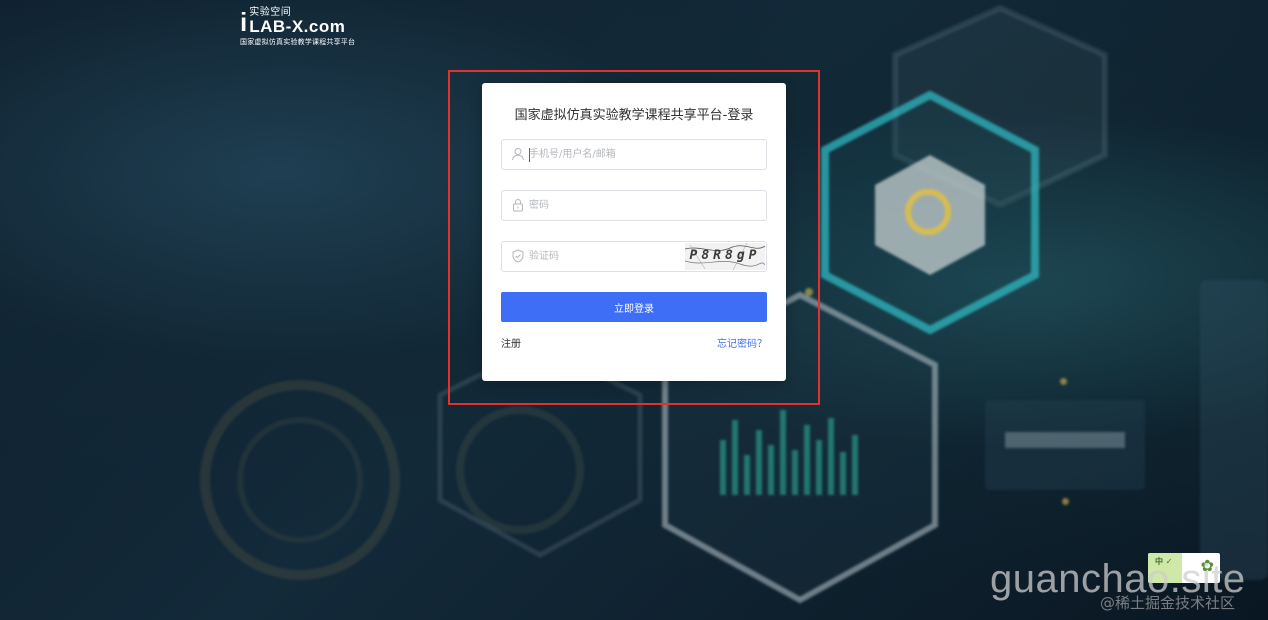 This screenshot has height=620, width=1268. I want to click on logo-letter: i, so click(244, 22).